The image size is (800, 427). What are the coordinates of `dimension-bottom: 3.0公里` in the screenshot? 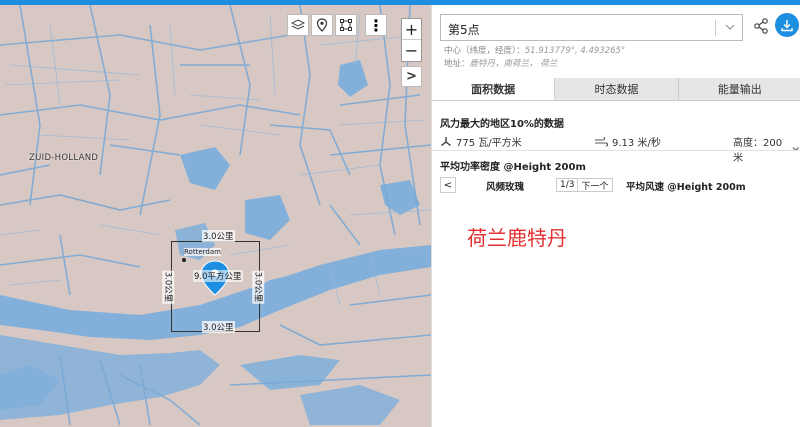 It's located at (218, 327).